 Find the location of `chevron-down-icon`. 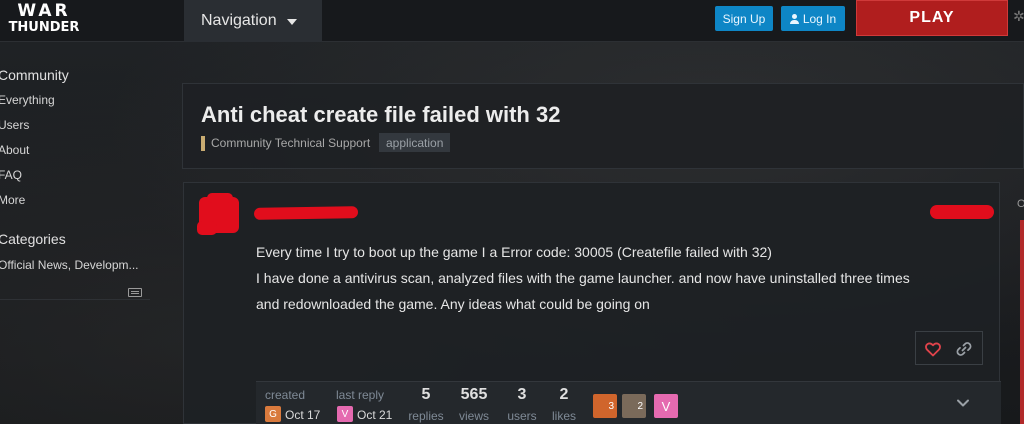

chevron-down-icon is located at coordinates (963, 403).